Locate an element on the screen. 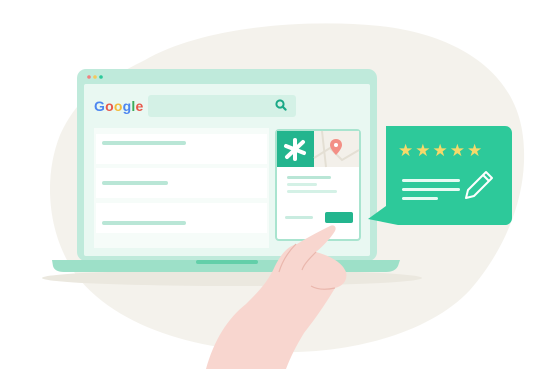 This screenshot has height=369, width=539. laptop-shadow is located at coordinates (232, 278).